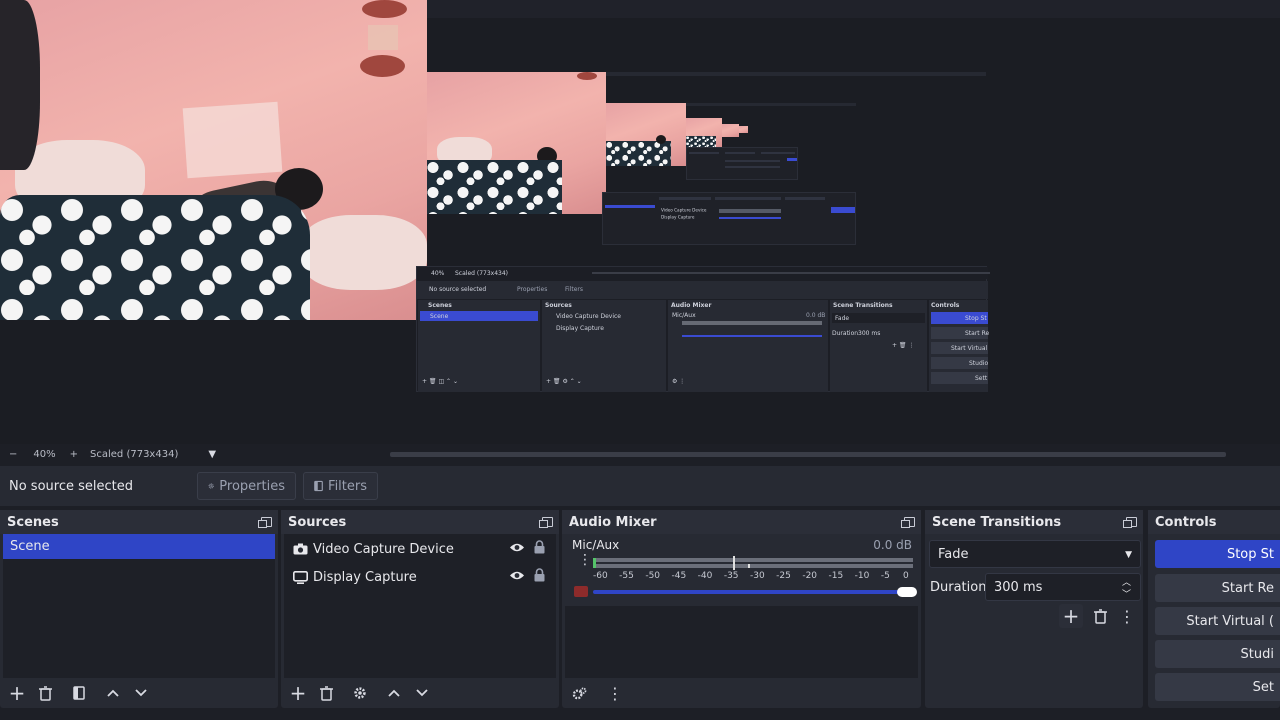  I want to click on meter-scale-tick: -60, so click(600, 576).